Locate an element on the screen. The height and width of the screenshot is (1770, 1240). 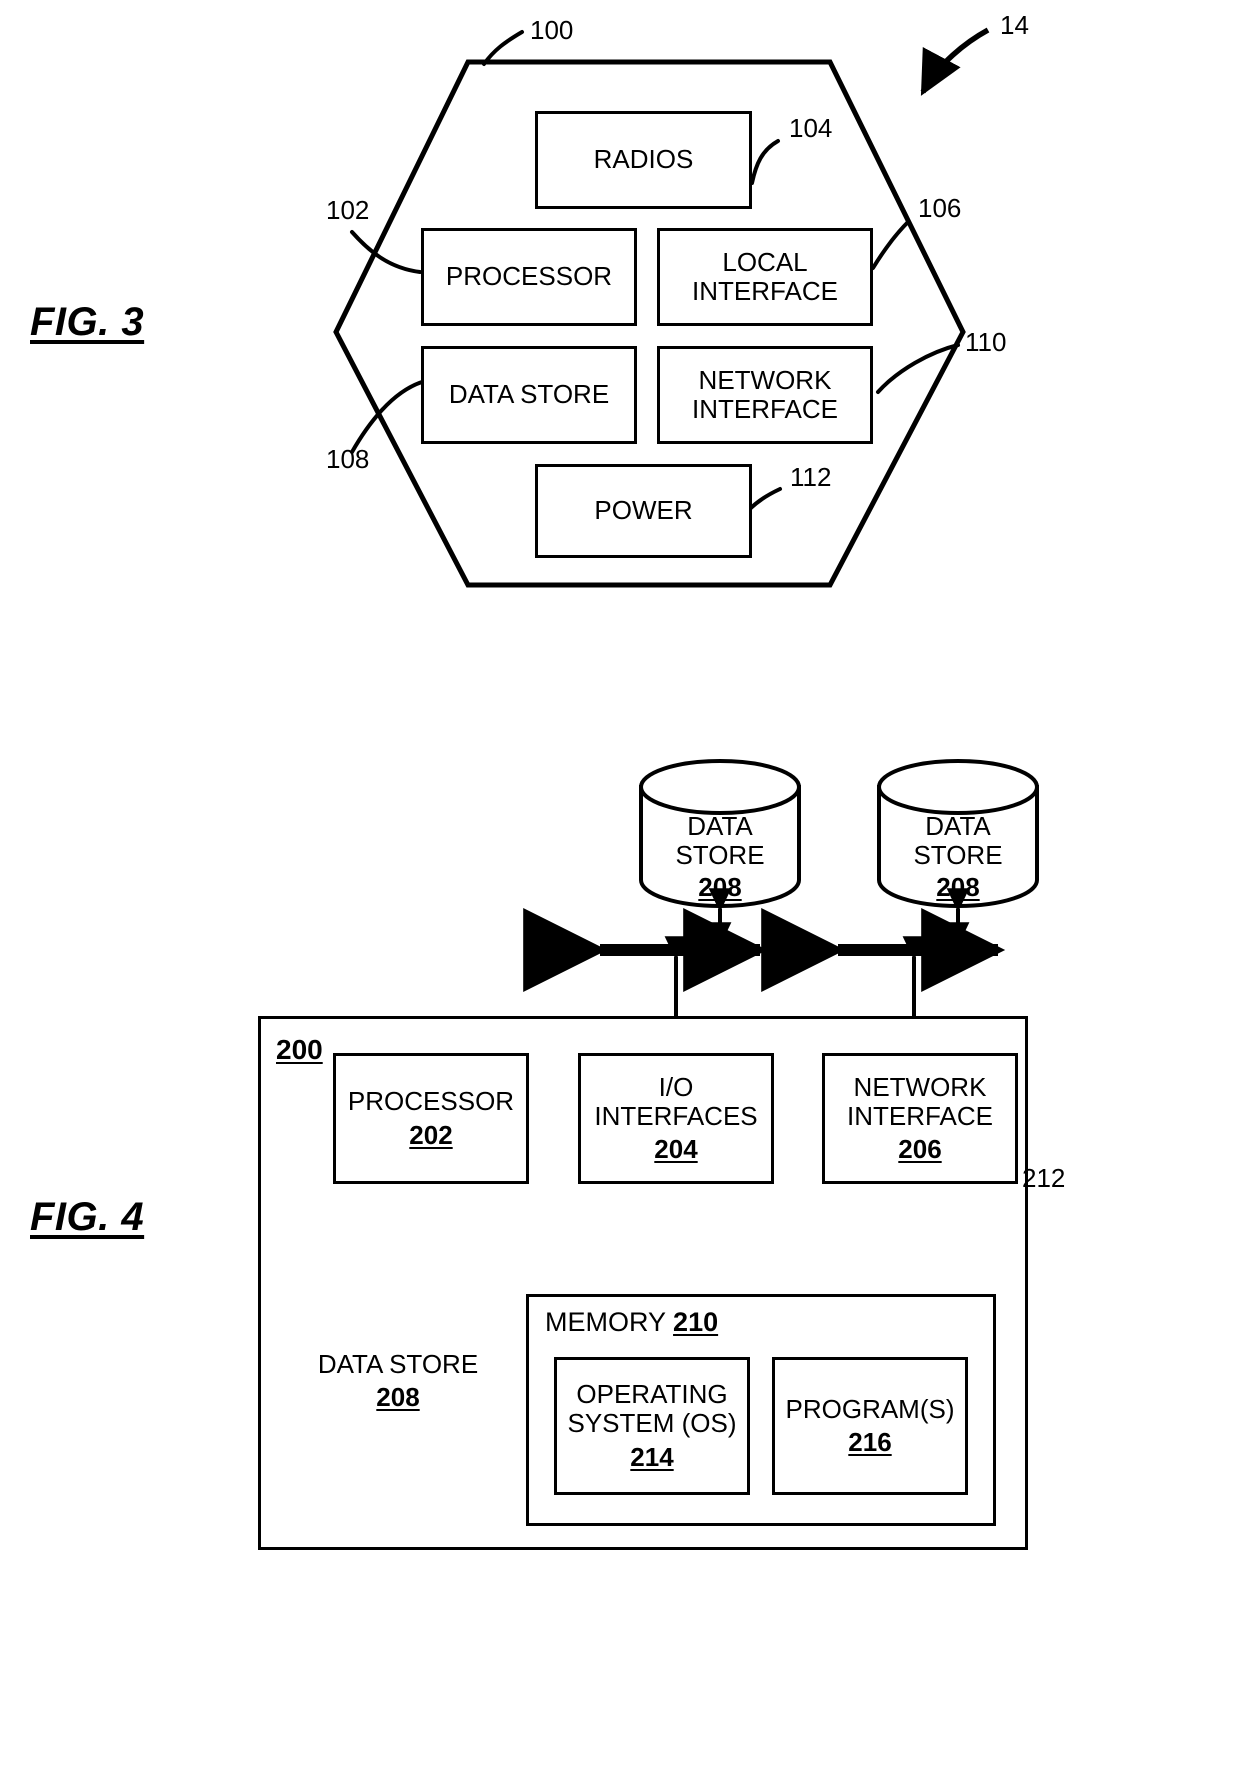
processor-label-fig3: PROCESSOR is located at coordinates (529, 276).